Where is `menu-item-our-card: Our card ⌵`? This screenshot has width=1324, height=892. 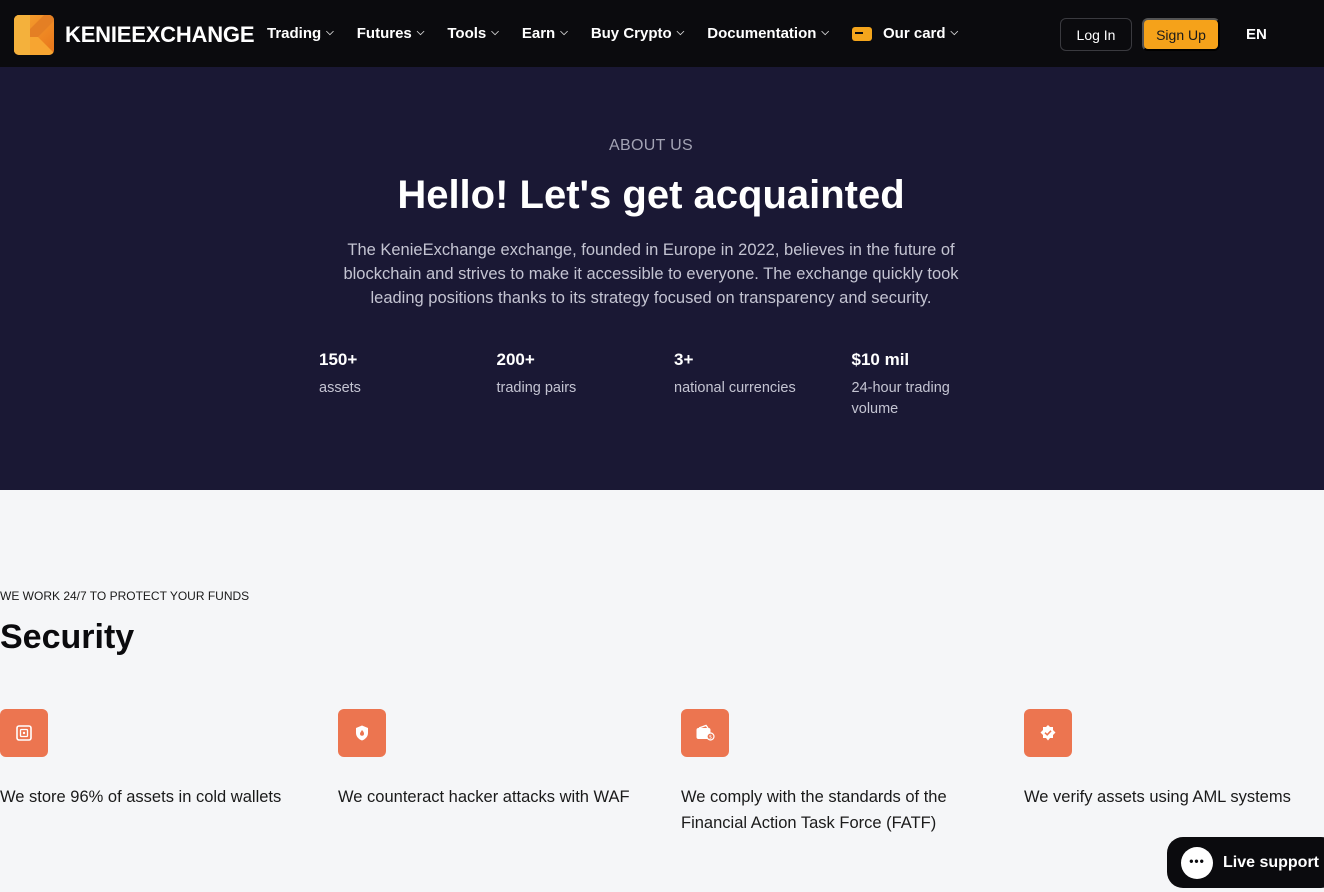 menu-item-our-card: Our card ⌵ is located at coordinates (905, 33).